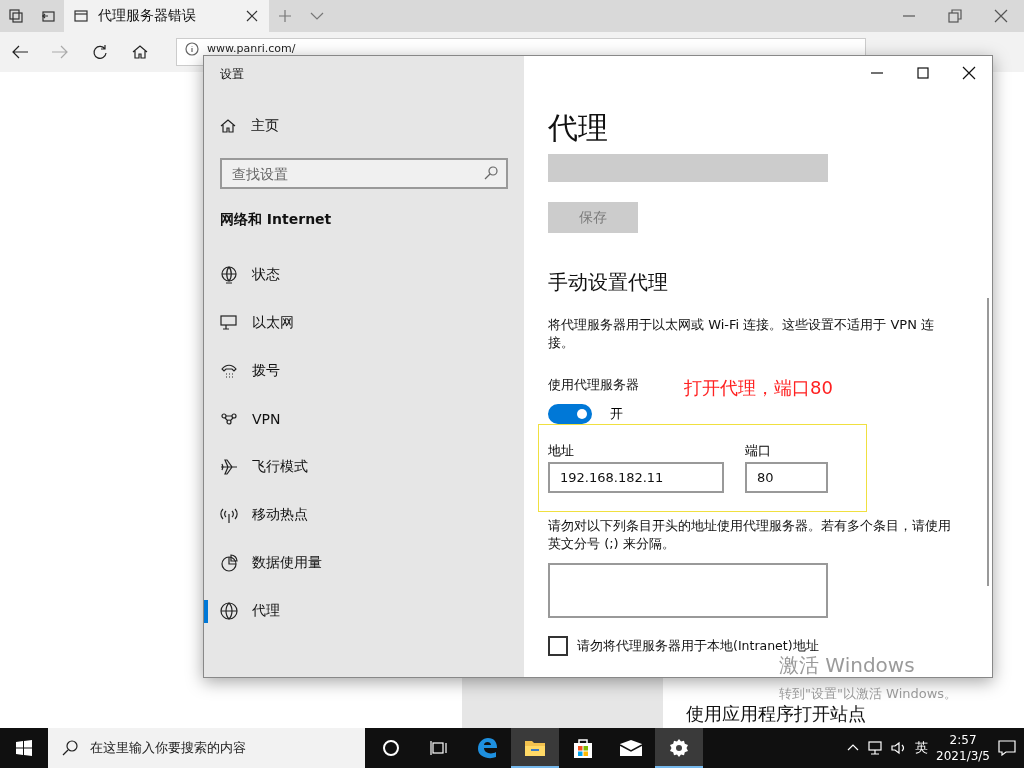 This screenshot has height=768, width=1024. I want to click on activation-title: 激活 Windows, so click(847, 665).